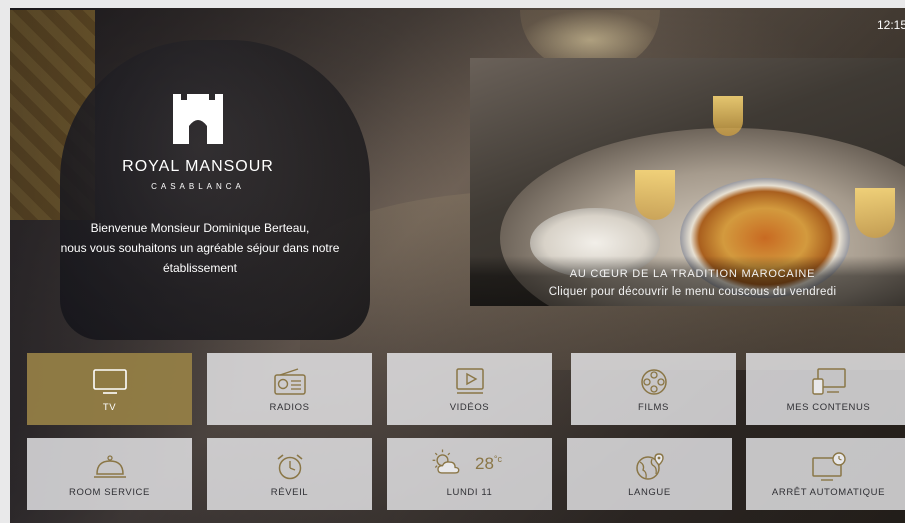  What do you see at coordinates (289, 407) in the screenshot?
I see `tile-label: RADIOS` at bounding box center [289, 407].